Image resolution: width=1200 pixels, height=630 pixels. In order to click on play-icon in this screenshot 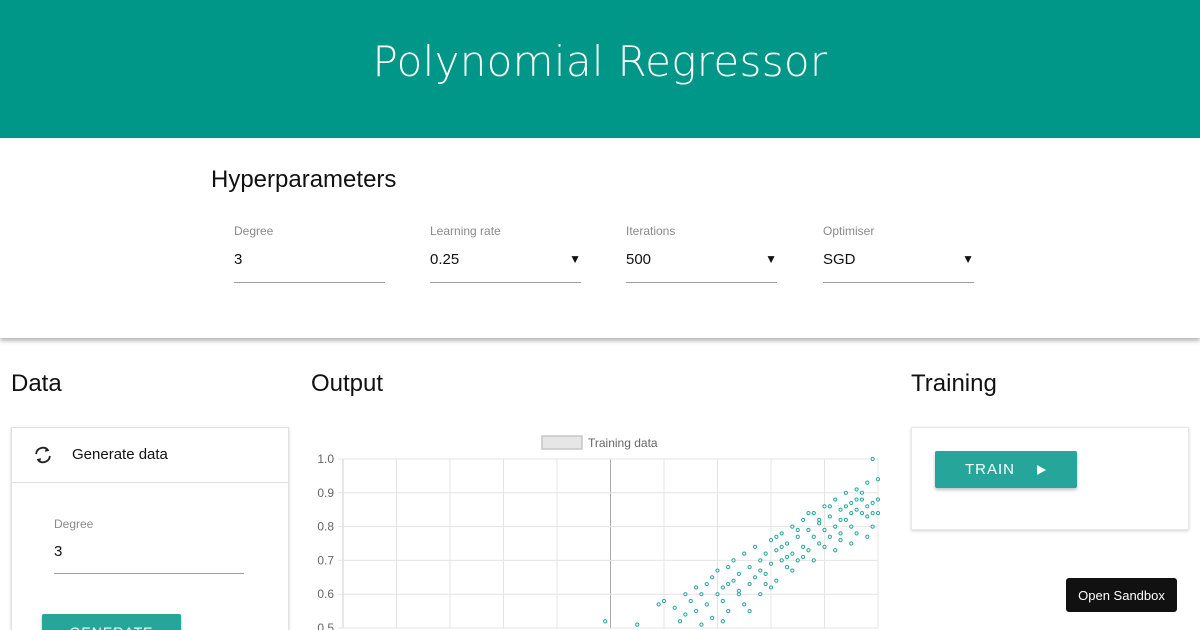, I will do `click(1041, 469)`.